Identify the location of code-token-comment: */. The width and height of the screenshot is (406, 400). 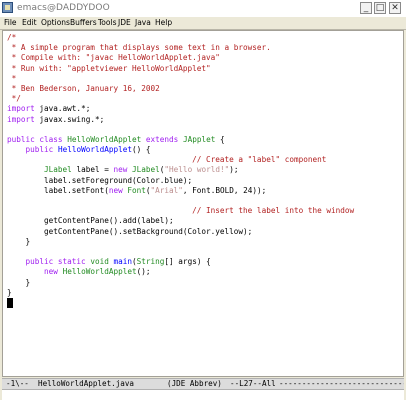
(14, 99).